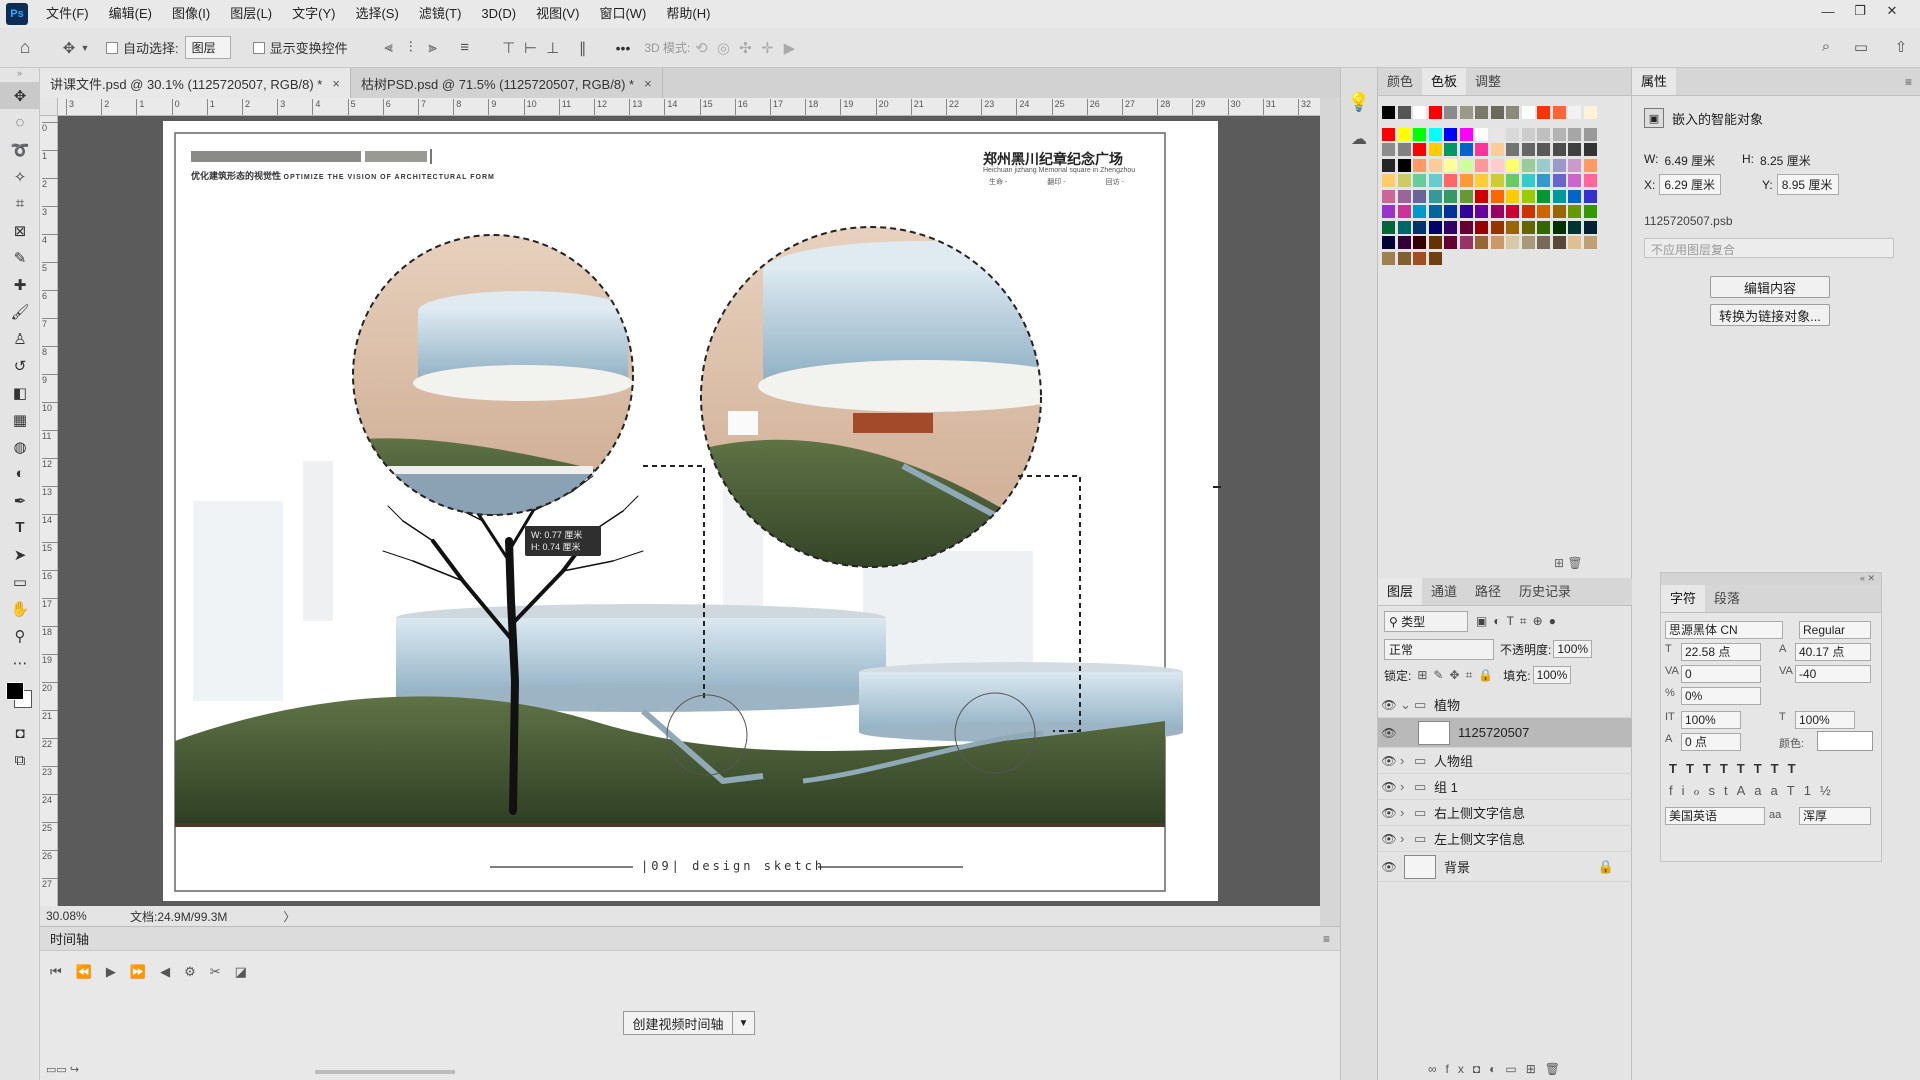 This screenshot has height=1080, width=1920. Describe the element at coordinates (1807, 184) in the screenshot. I see `y-input: 8.95 厘米` at that location.